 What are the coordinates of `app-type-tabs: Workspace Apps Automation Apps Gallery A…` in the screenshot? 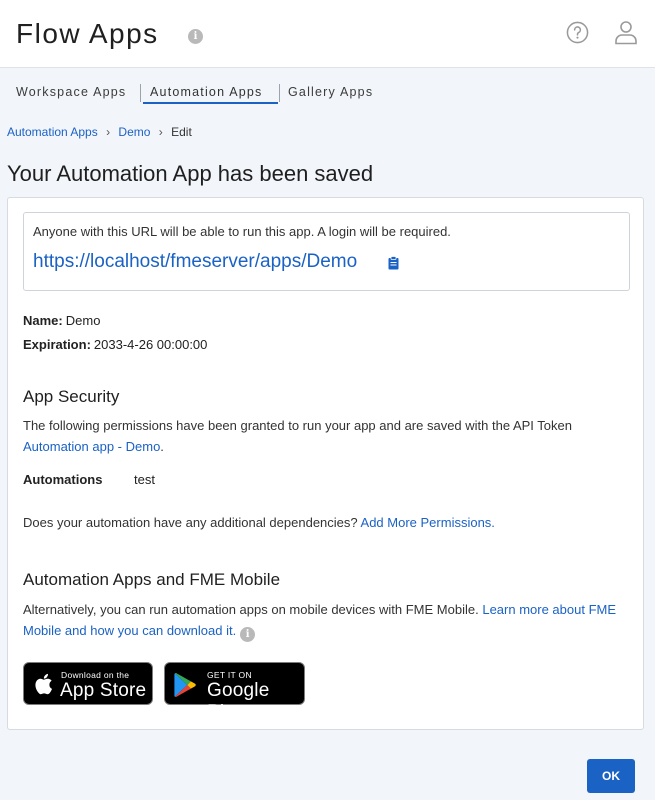 It's located at (327, 93).